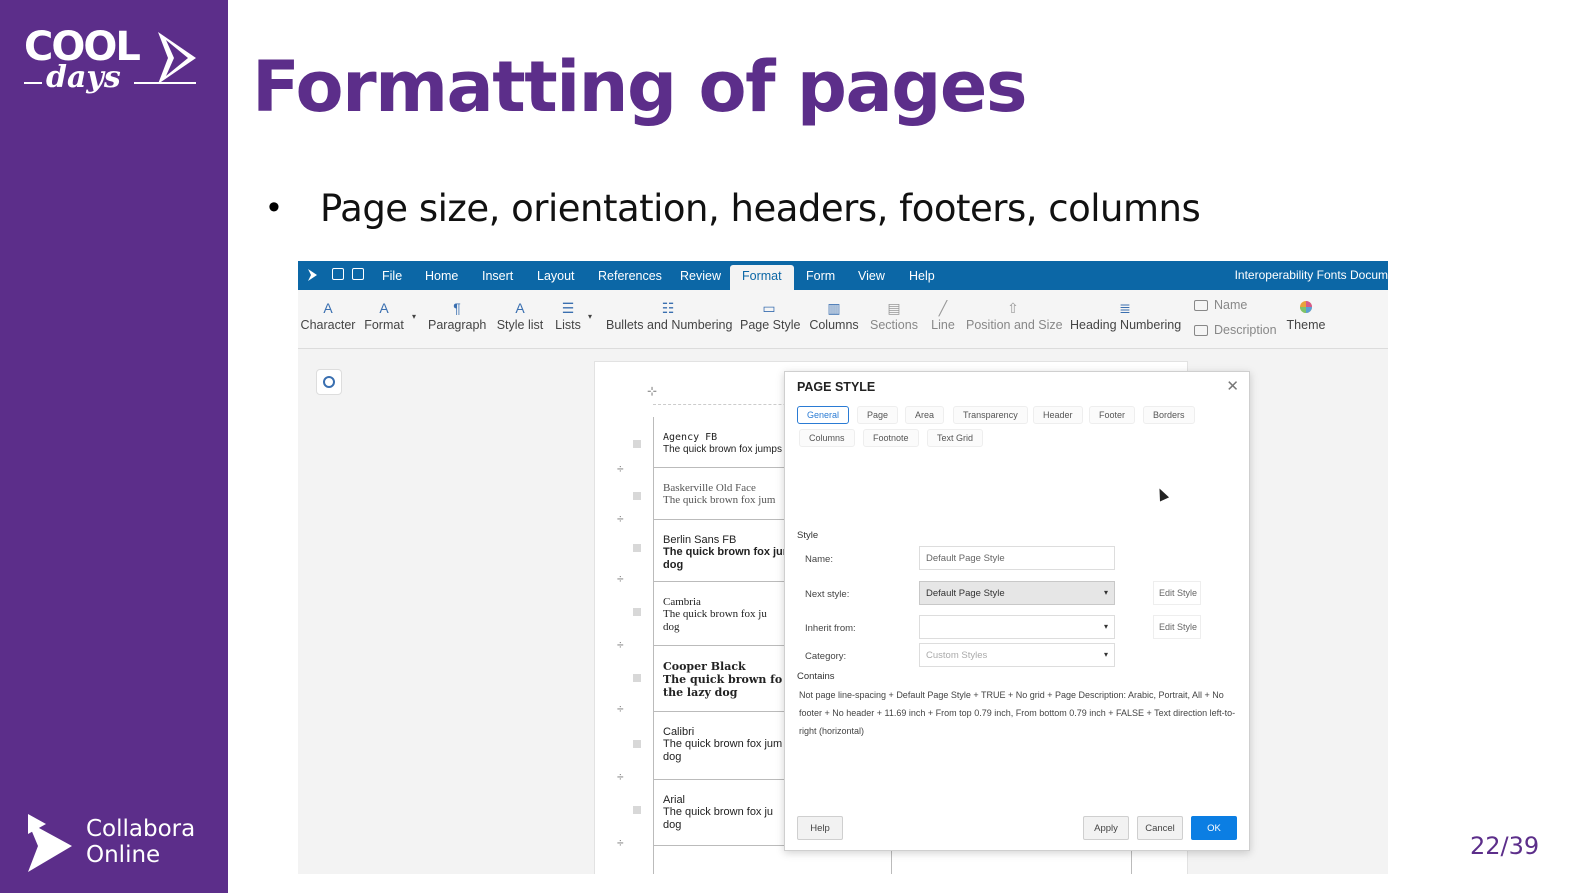 Image resolution: width=1587 pixels, height=893 pixels. I want to click on menu-file: File, so click(392, 276).